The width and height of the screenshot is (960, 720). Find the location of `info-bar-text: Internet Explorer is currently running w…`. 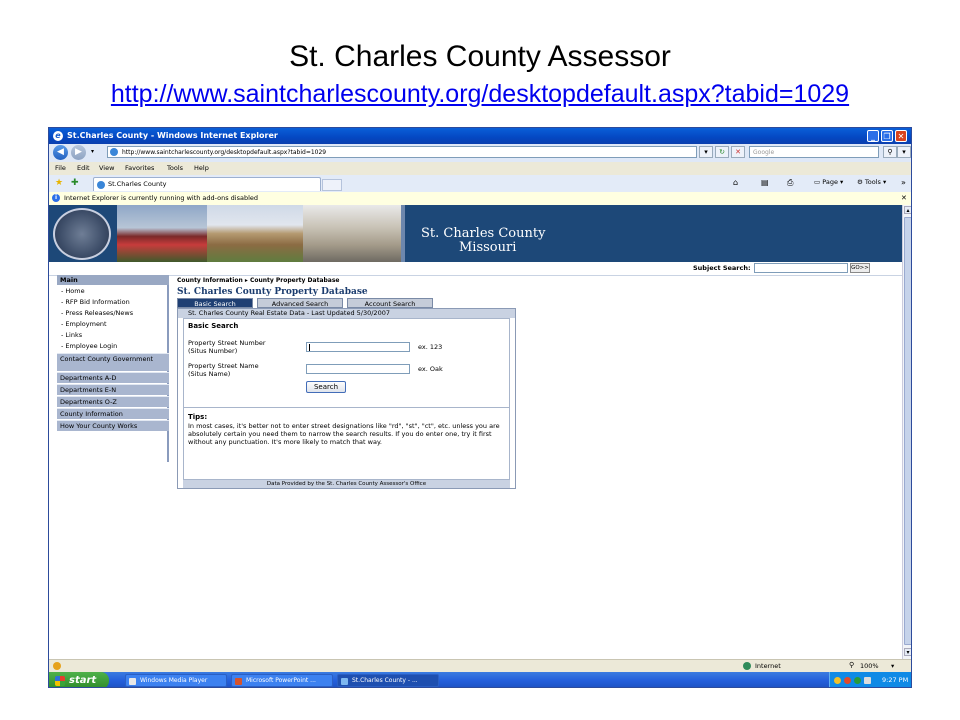

info-bar-text: Internet Explorer is currently running w… is located at coordinates (161, 198).